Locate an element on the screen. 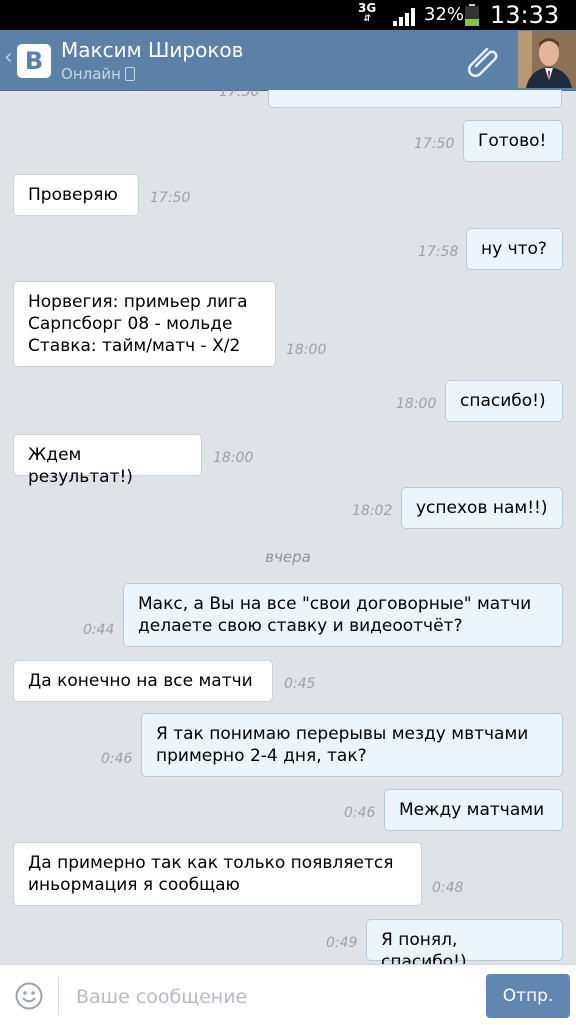 The width and height of the screenshot is (576, 1025). mobile-phone-icon is located at coordinates (129, 74).